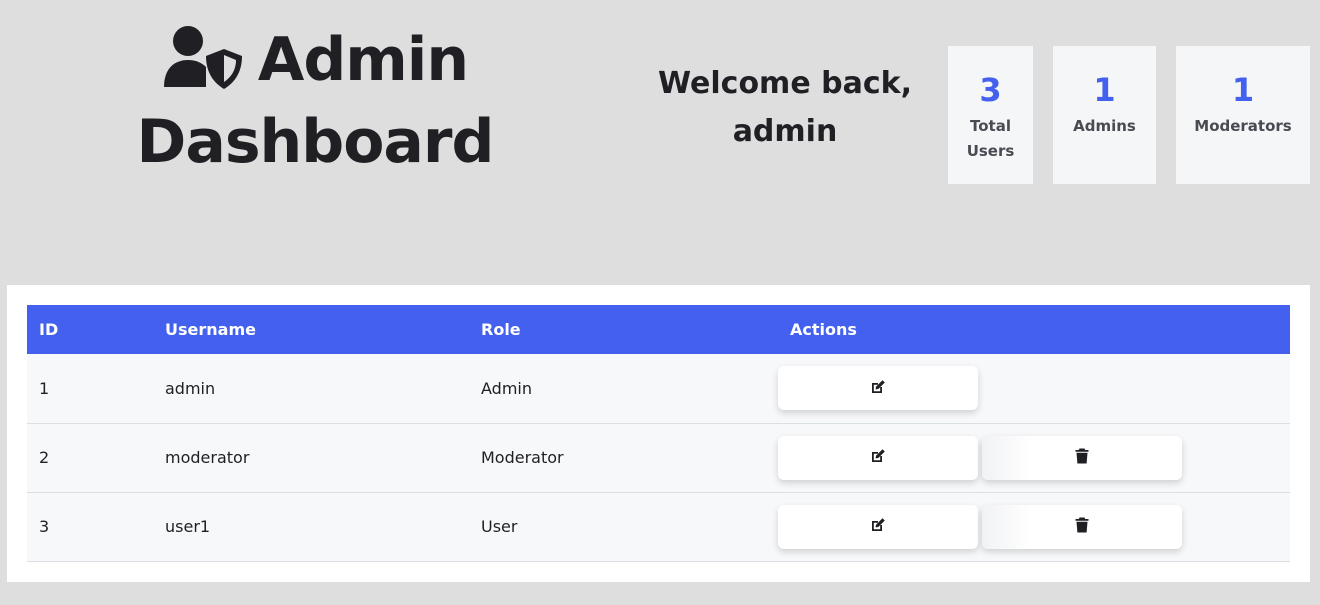 The height and width of the screenshot is (605, 1320). I want to click on page-title: Admin Dashboard, so click(315, 108).